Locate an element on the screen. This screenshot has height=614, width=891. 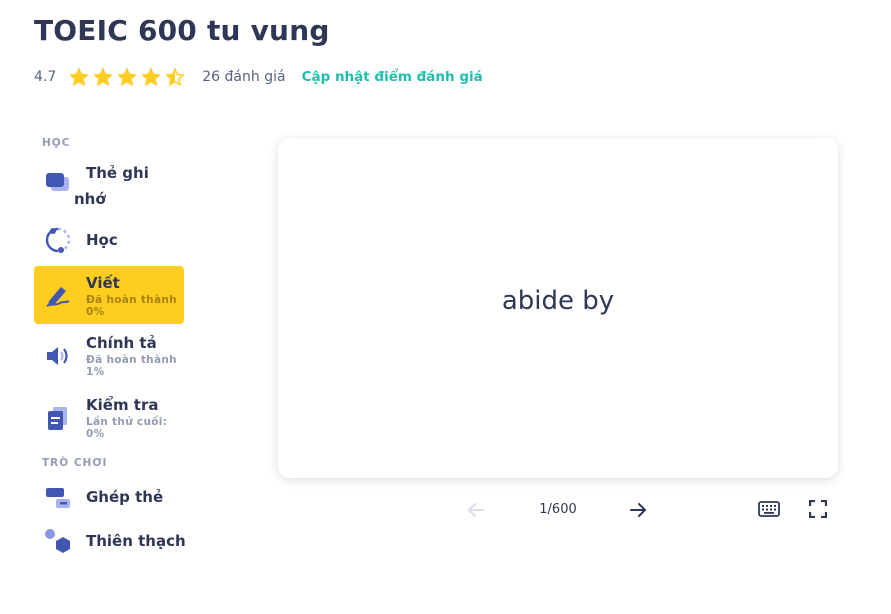
arrow-right-icon is located at coordinates (638, 510).